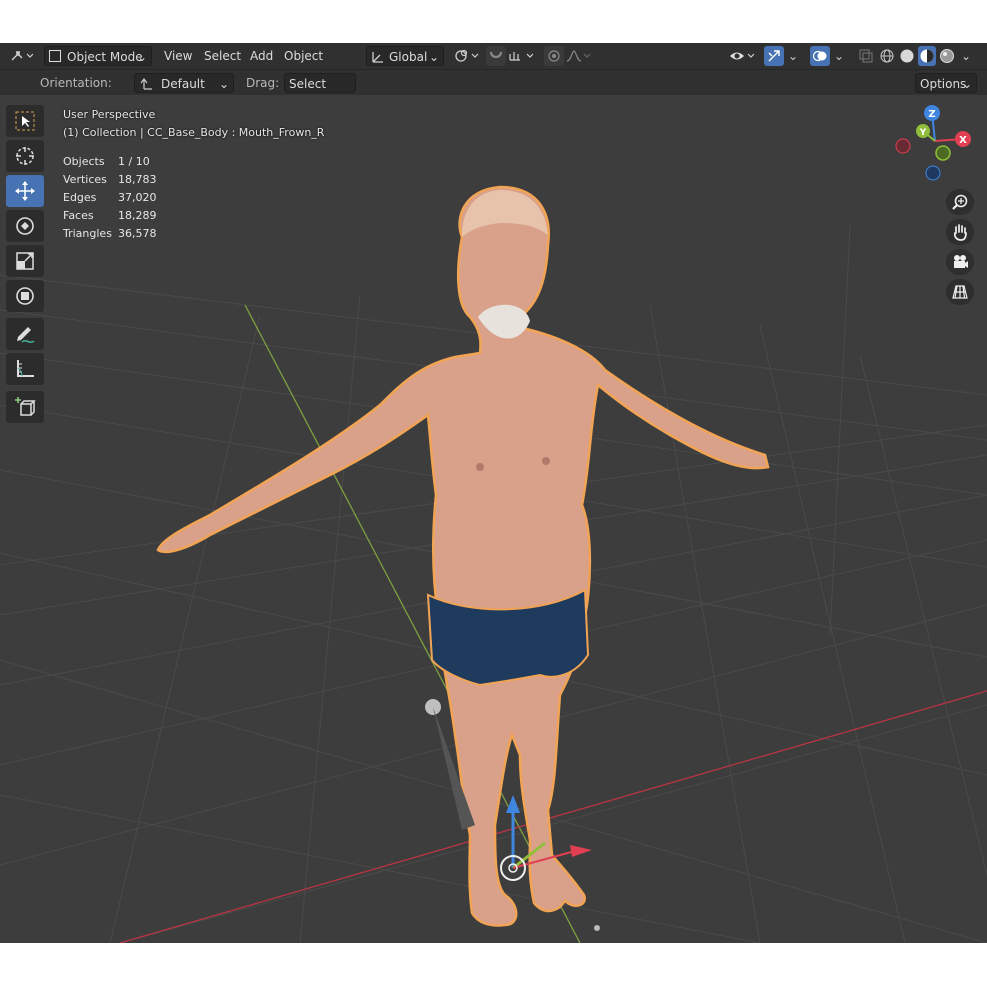  I want to click on shading-wireframe-button, so click(887, 56).